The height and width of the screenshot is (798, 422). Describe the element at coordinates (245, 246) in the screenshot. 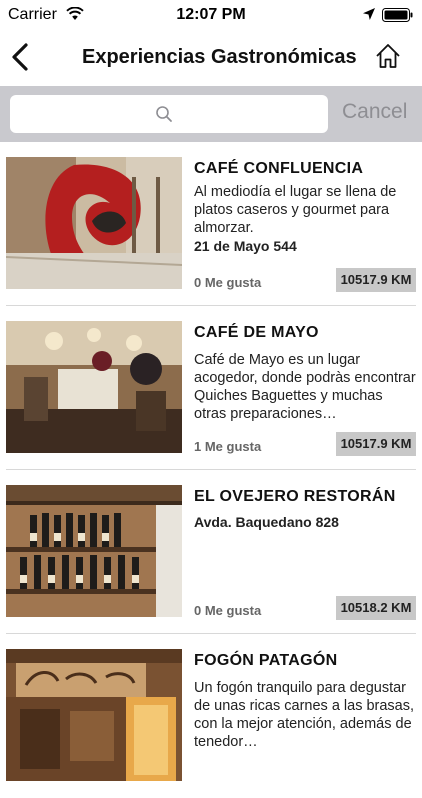

I see `restaurant-address: 21 de Mayo 544` at that location.